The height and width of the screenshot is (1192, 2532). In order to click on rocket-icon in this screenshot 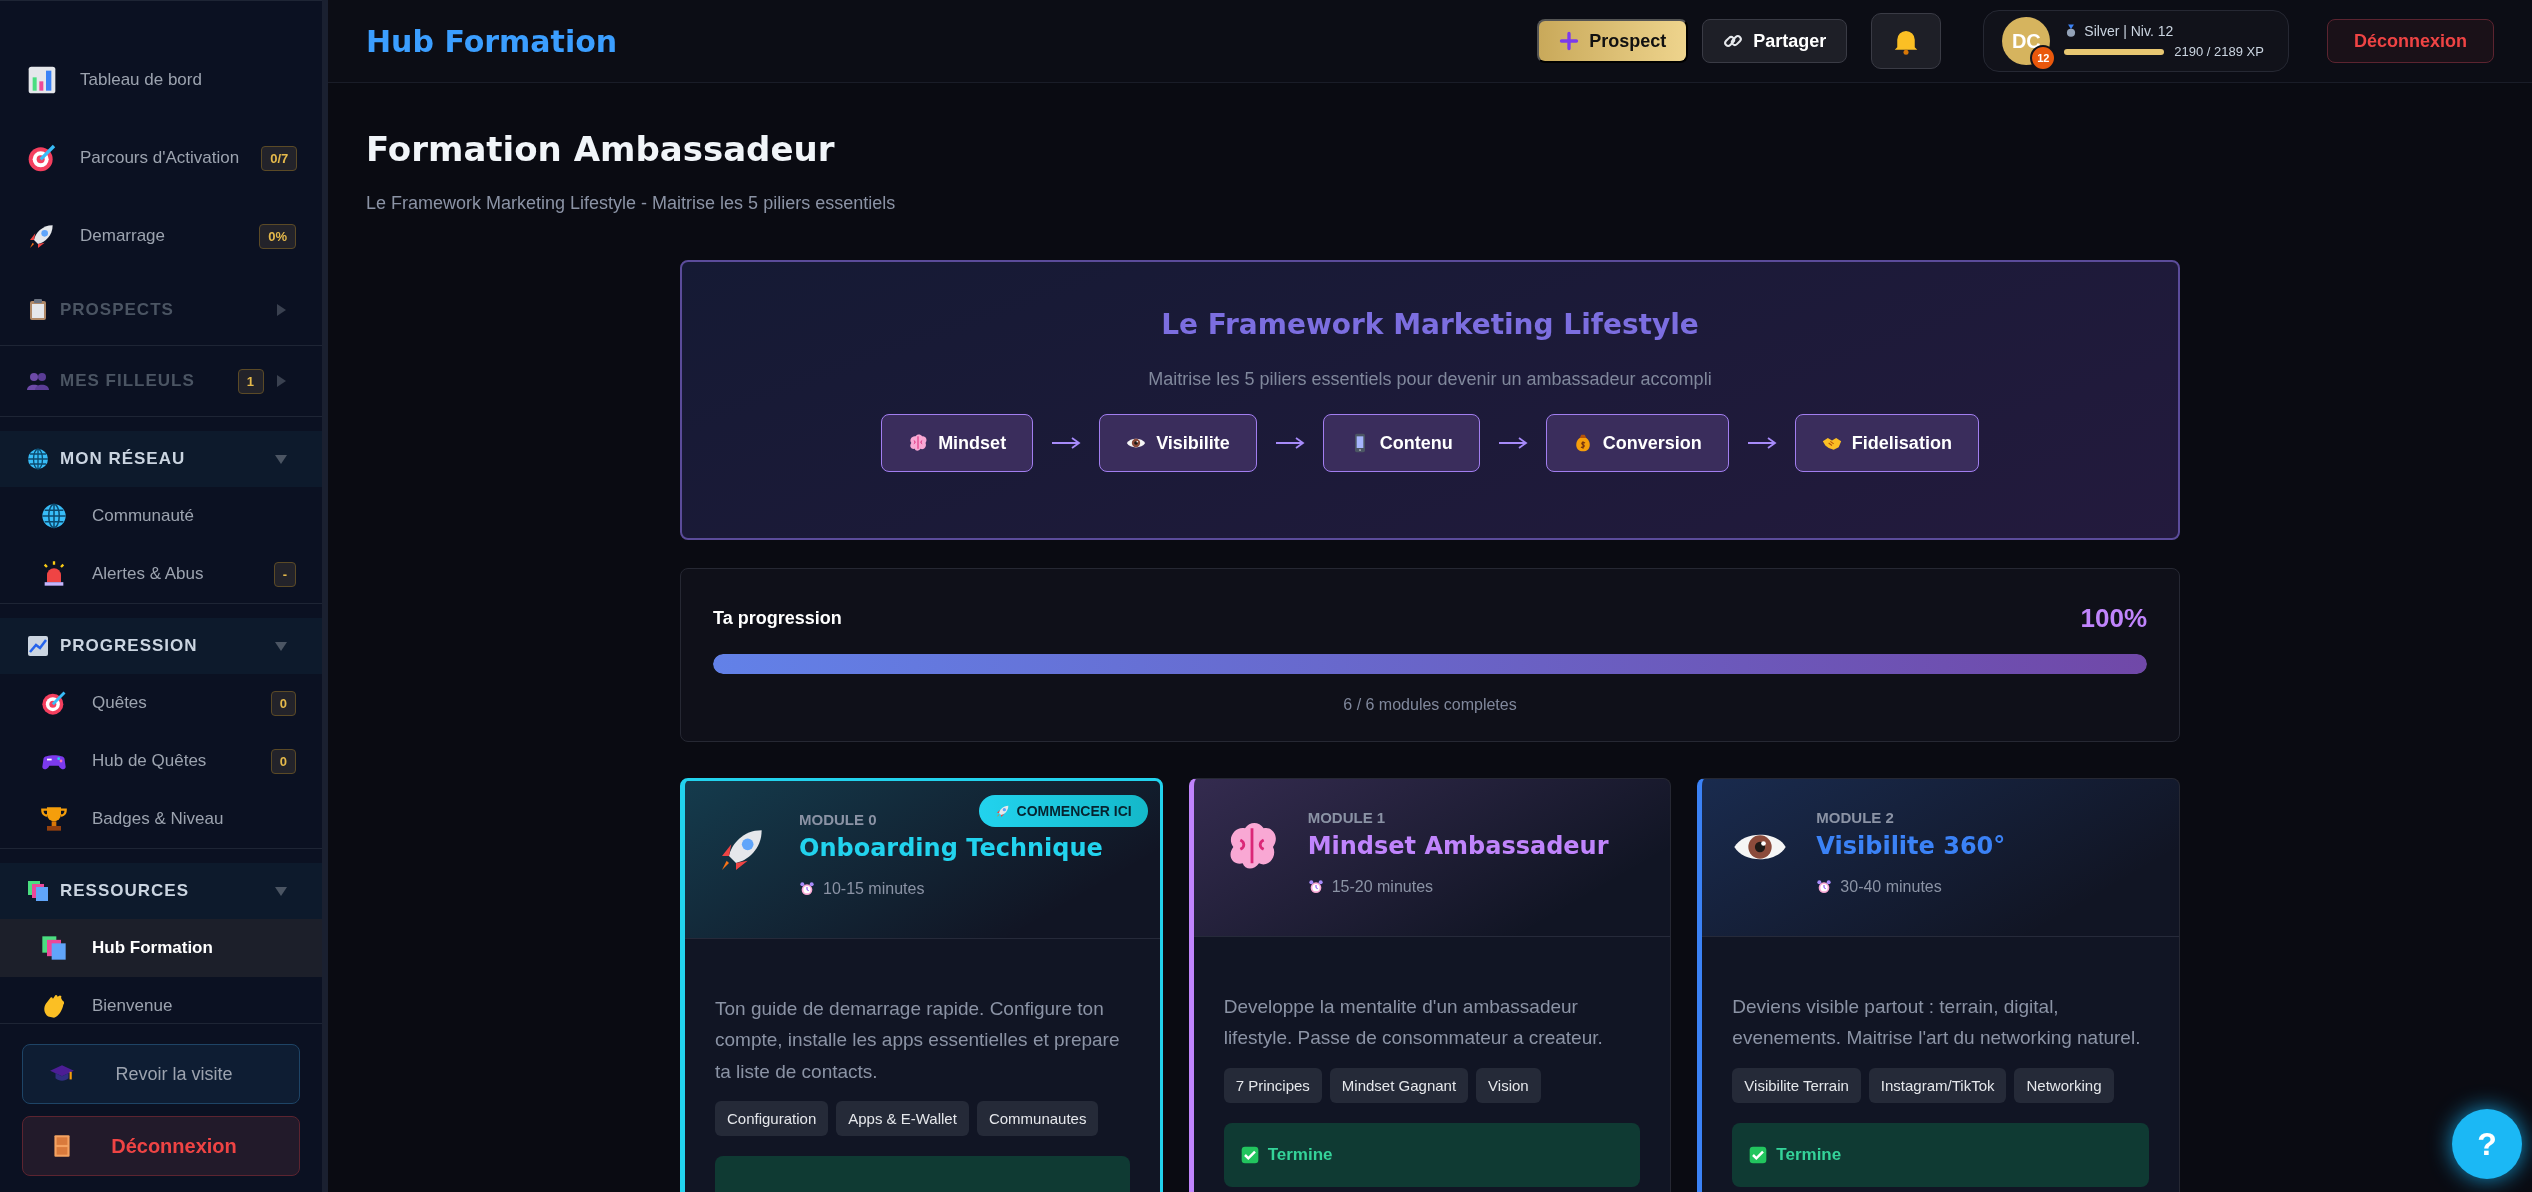, I will do `click(1002, 811)`.